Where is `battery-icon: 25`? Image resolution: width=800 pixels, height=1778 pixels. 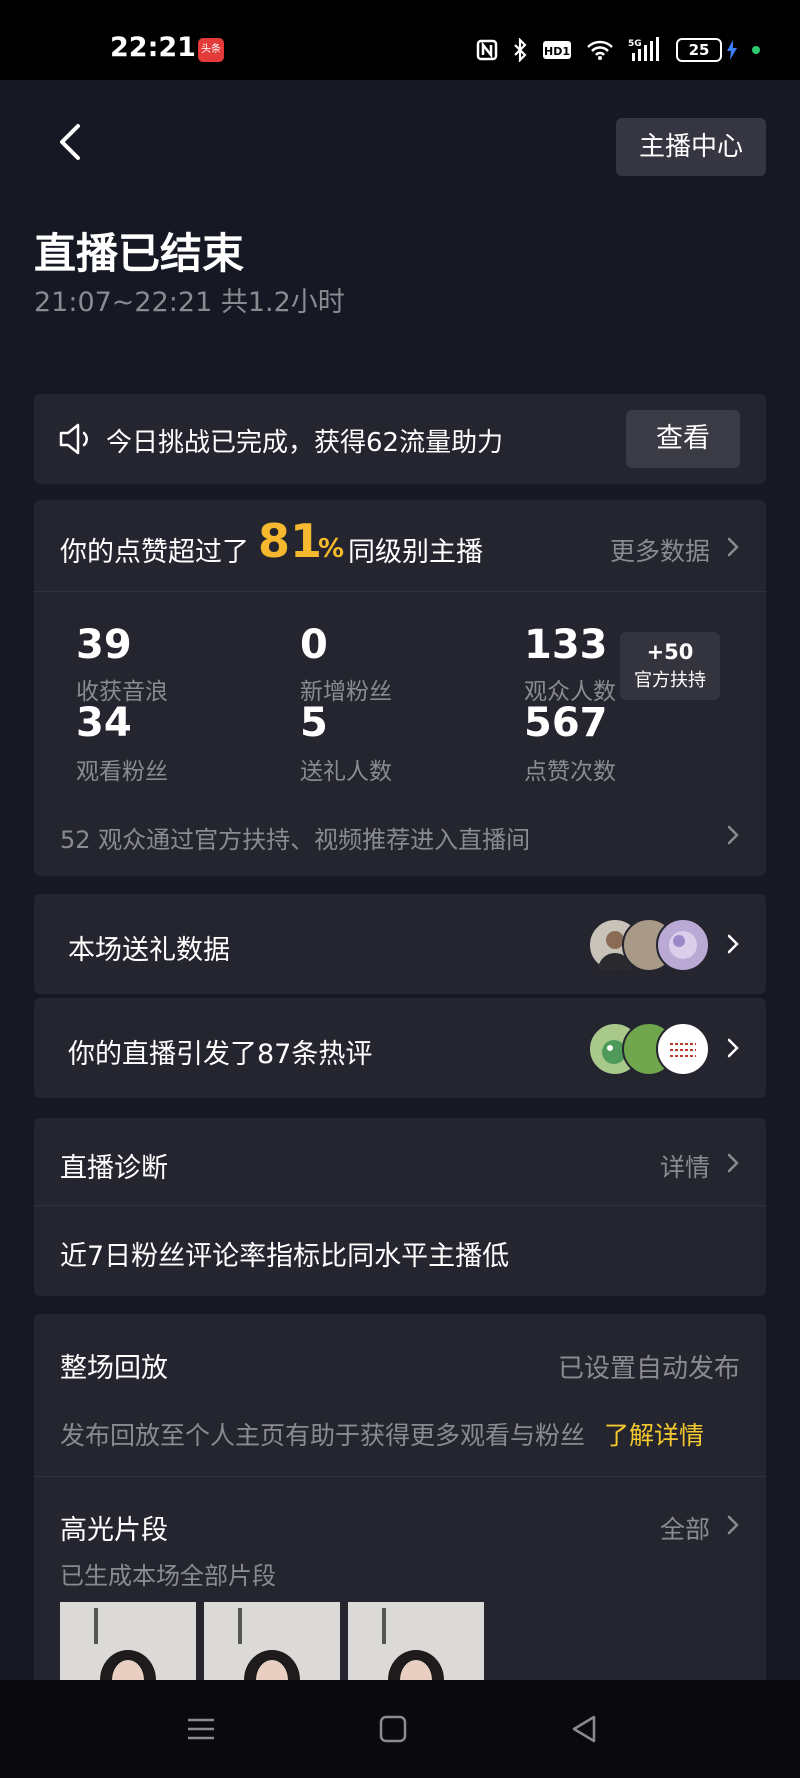
battery-icon: 25 is located at coordinates (707, 50).